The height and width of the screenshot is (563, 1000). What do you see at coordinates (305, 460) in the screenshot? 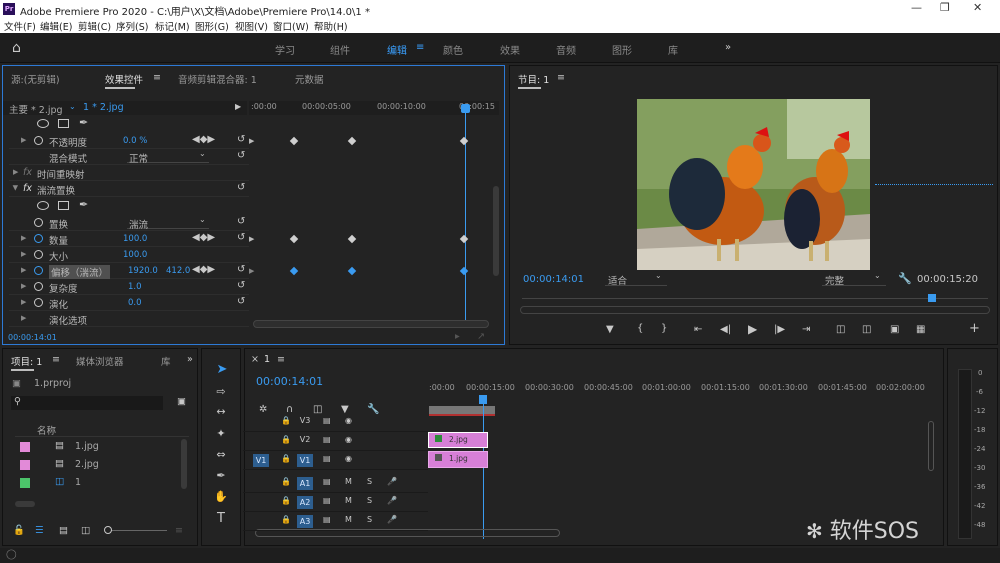
I see `track-name: V1` at bounding box center [305, 460].